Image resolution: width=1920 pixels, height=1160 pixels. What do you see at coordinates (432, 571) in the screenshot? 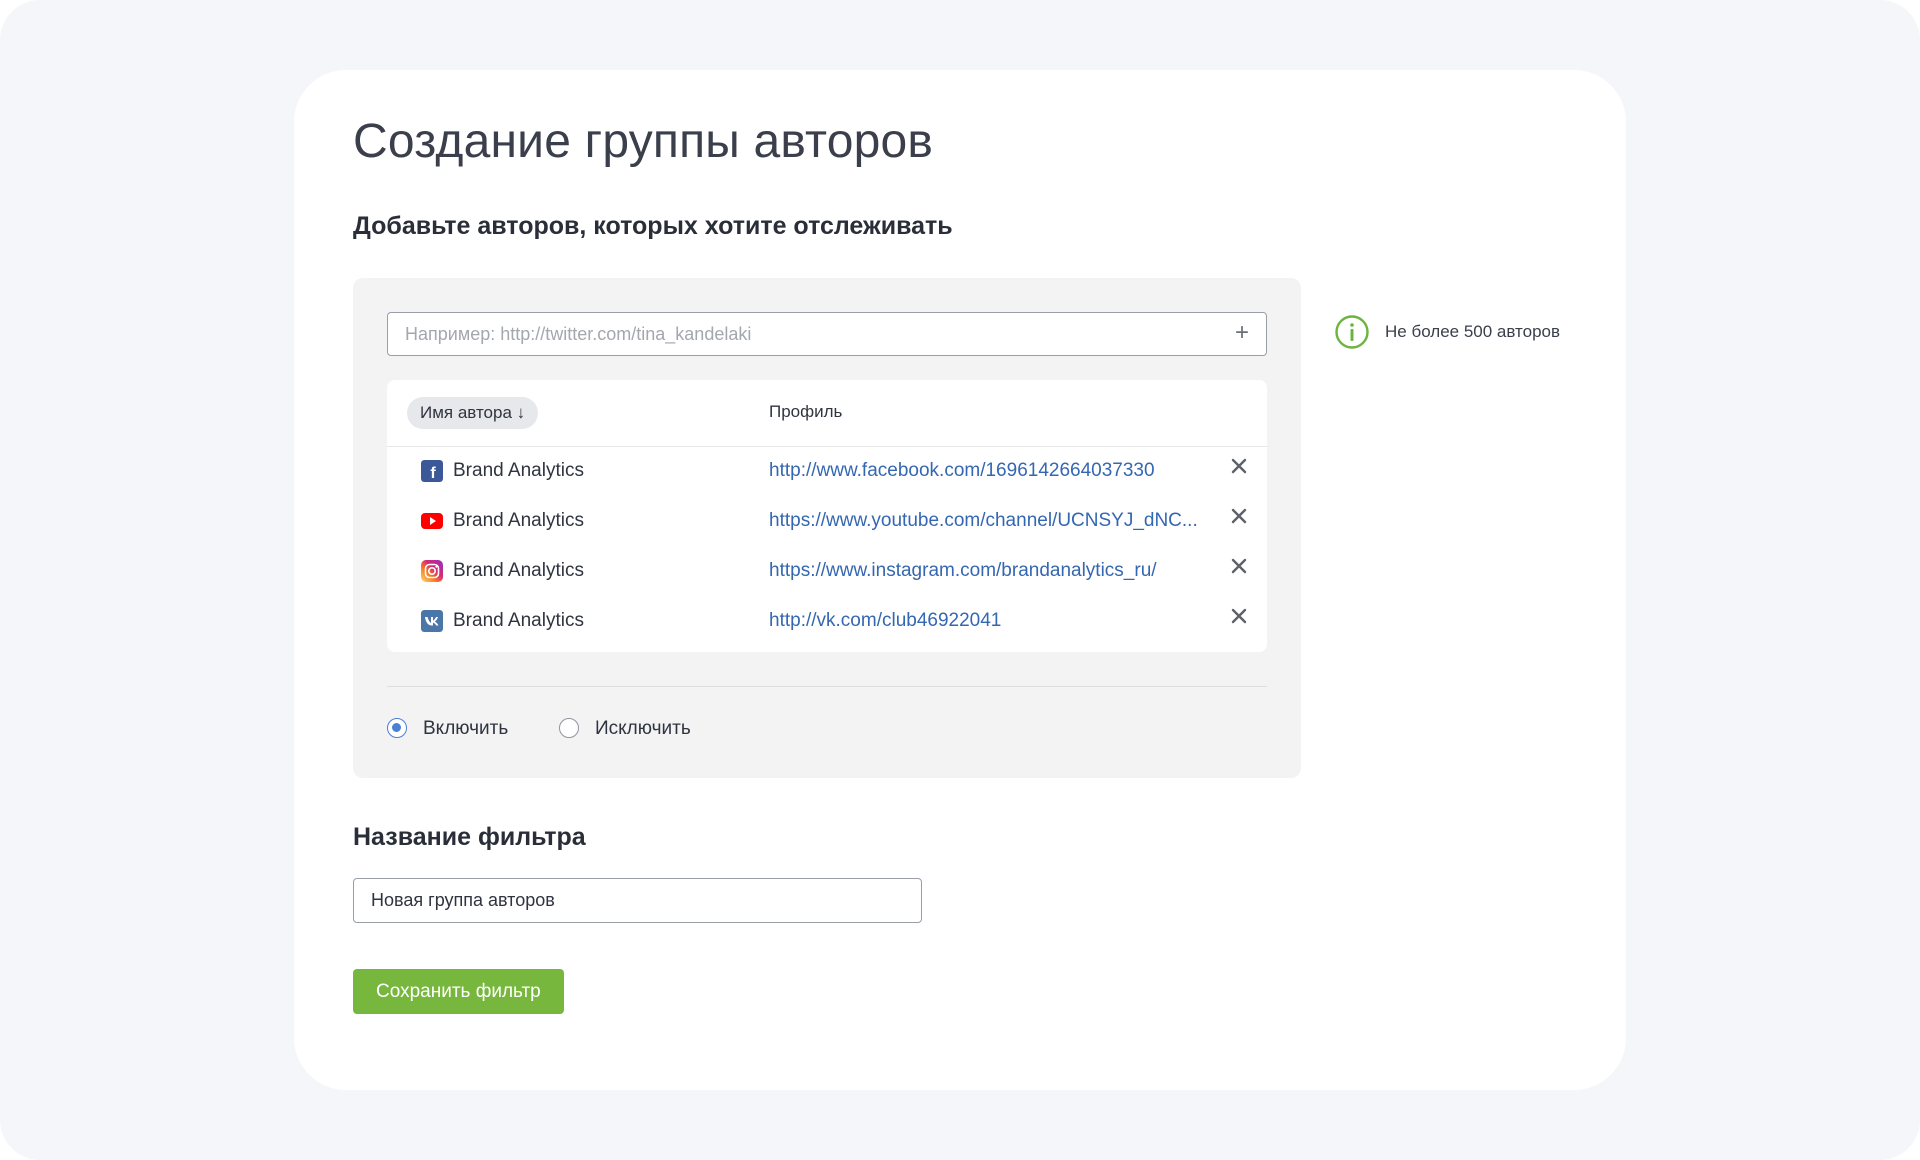
I see `instagram-icon` at bounding box center [432, 571].